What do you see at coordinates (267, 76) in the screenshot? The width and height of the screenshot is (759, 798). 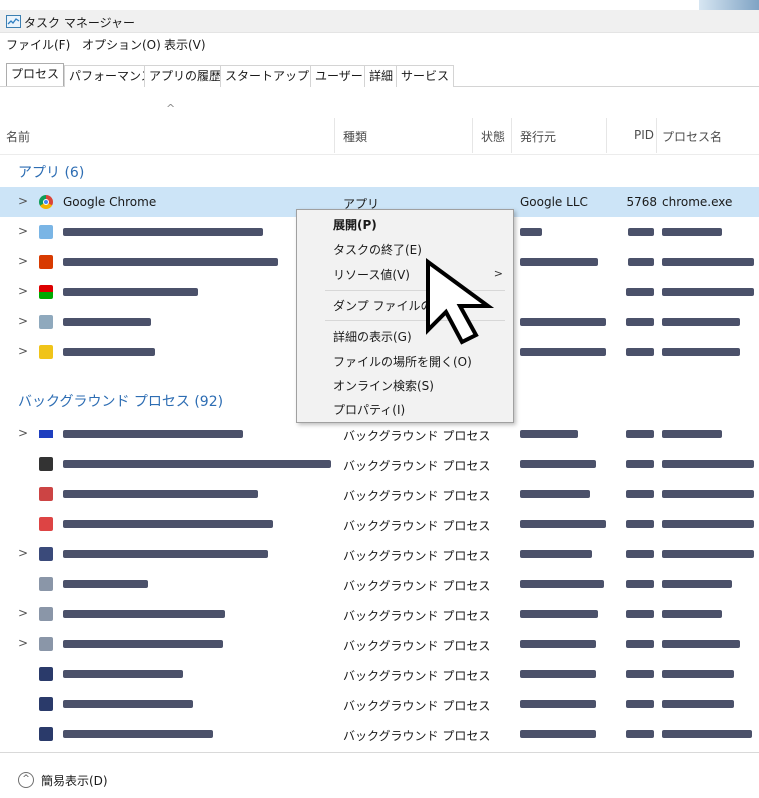 I see `tab-startup: スタートアップ` at bounding box center [267, 76].